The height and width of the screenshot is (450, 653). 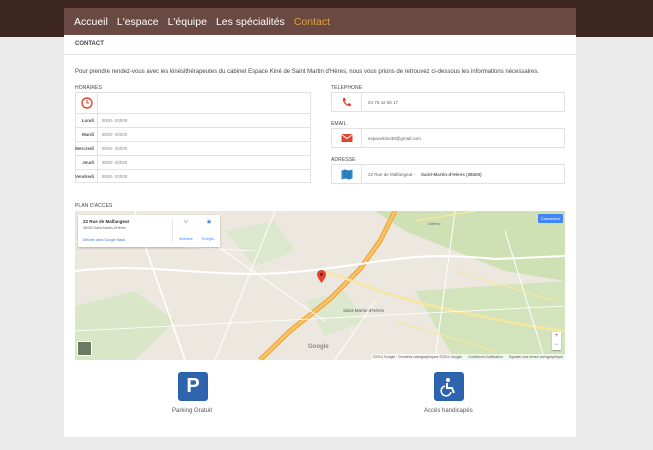 I want to click on google-logo: Google, so click(x=318, y=347).